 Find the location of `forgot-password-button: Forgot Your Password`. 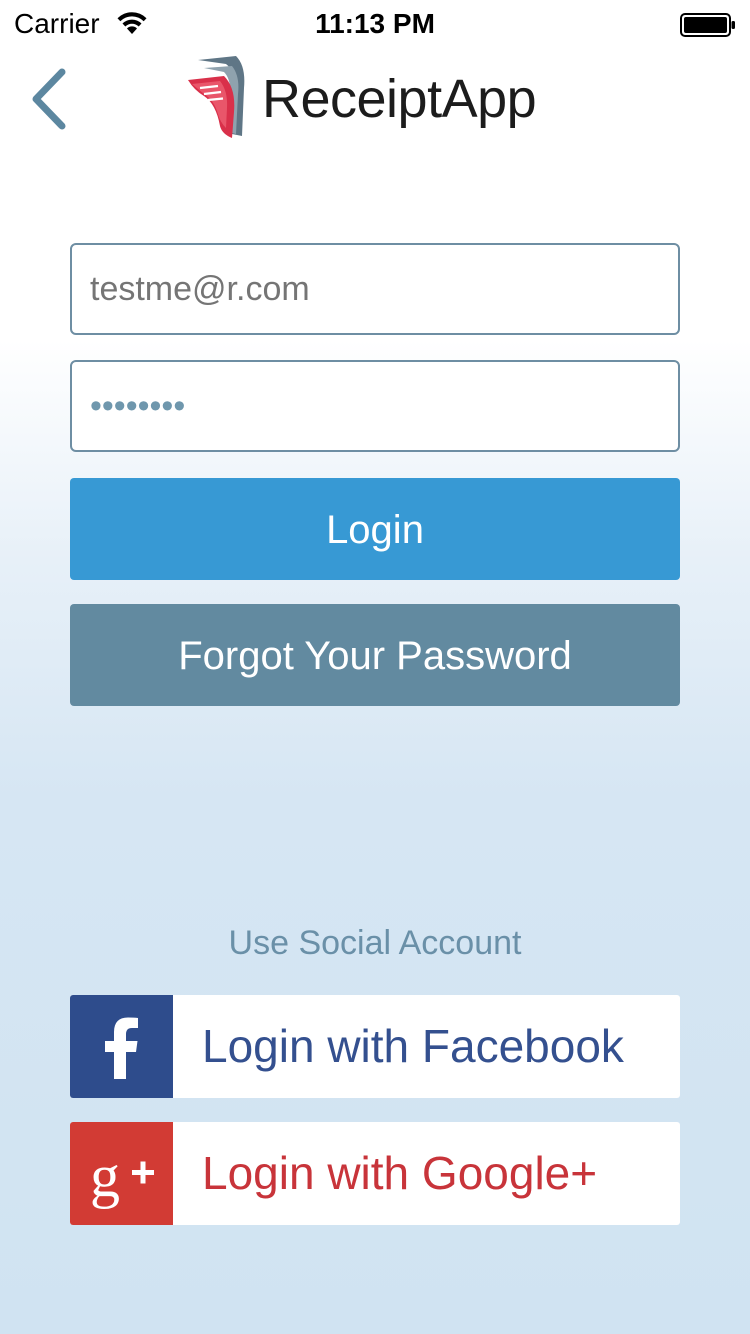

forgot-password-button: Forgot Your Password is located at coordinates (375, 655).